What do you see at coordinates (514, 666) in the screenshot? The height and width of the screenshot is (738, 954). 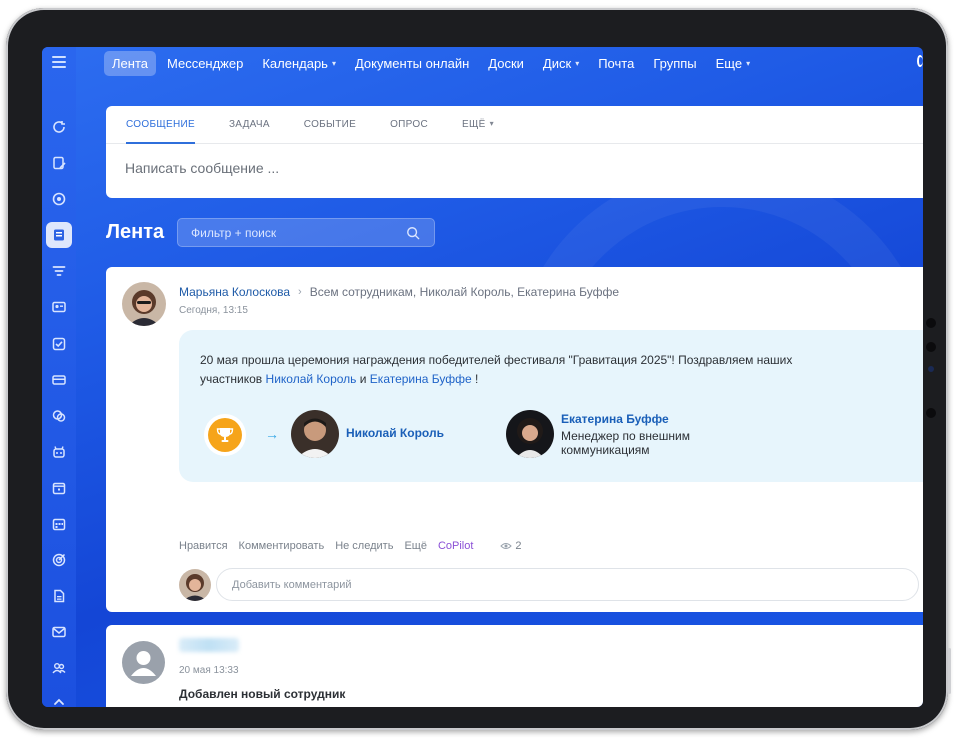 I see `feed-post: 20 мая 13:33 Добавлен новый сотрудник` at bounding box center [514, 666].